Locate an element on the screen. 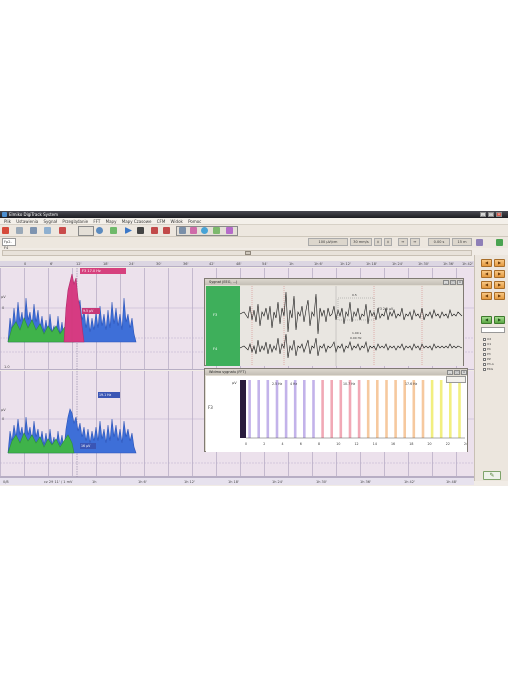  ruler-tick: 0 is located at coordinates (25, 264).